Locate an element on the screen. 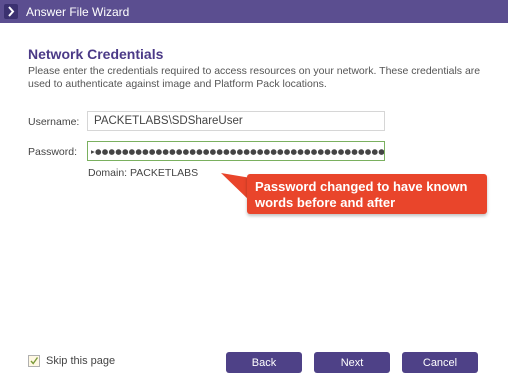  checkmark-icon is located at coordinates (34, 361).